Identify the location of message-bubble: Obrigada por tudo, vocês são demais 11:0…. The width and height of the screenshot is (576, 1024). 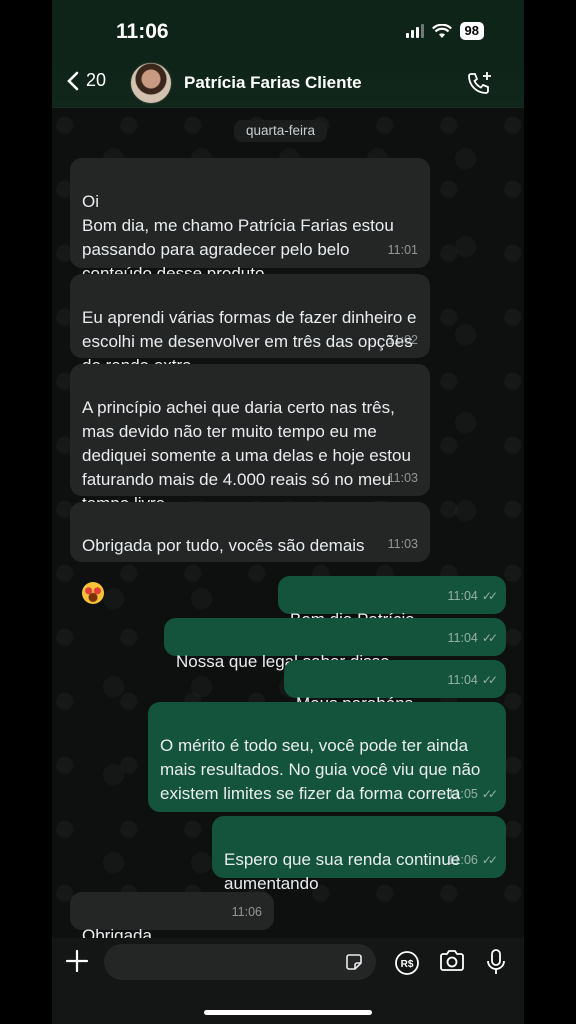
(250, 553).